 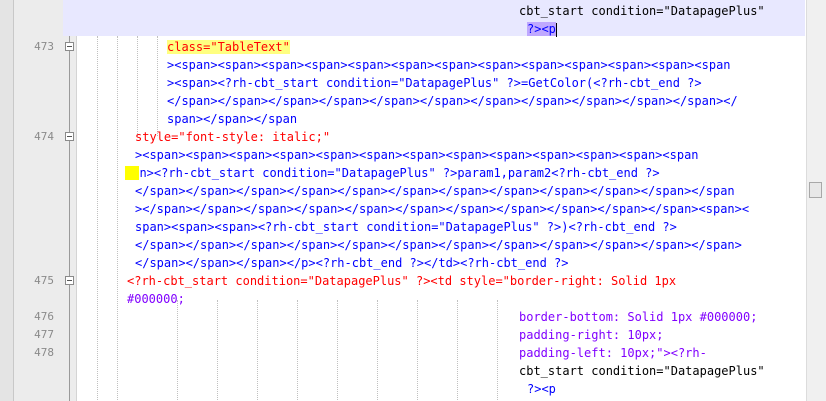 I want to click on code-line: border-bottom: Solid 1px #000000;, so click(x=638, y=317).